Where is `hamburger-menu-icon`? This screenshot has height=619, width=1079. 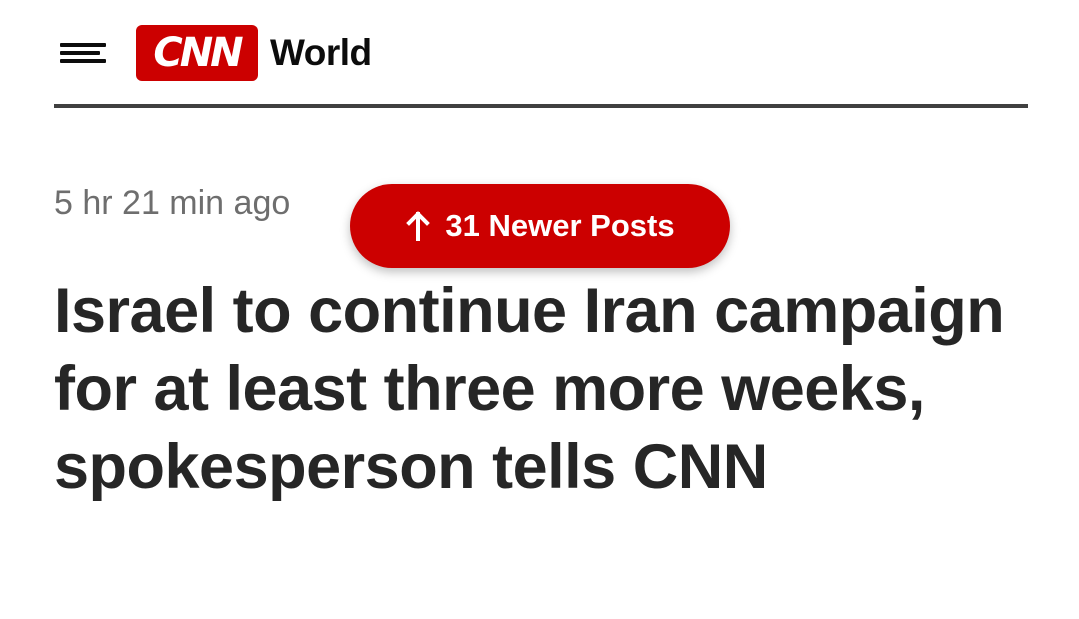 hamburger-menu-icon is located at coordinates (84, 53).